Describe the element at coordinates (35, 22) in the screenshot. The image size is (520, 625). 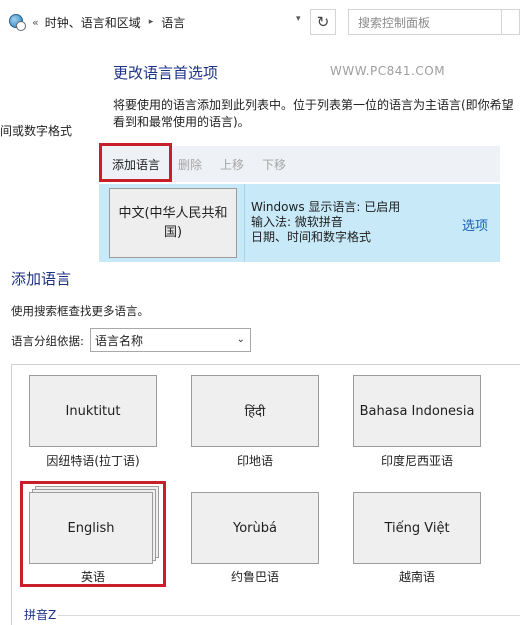
I see `breadcrumb-overflow-icon: «` at that location.